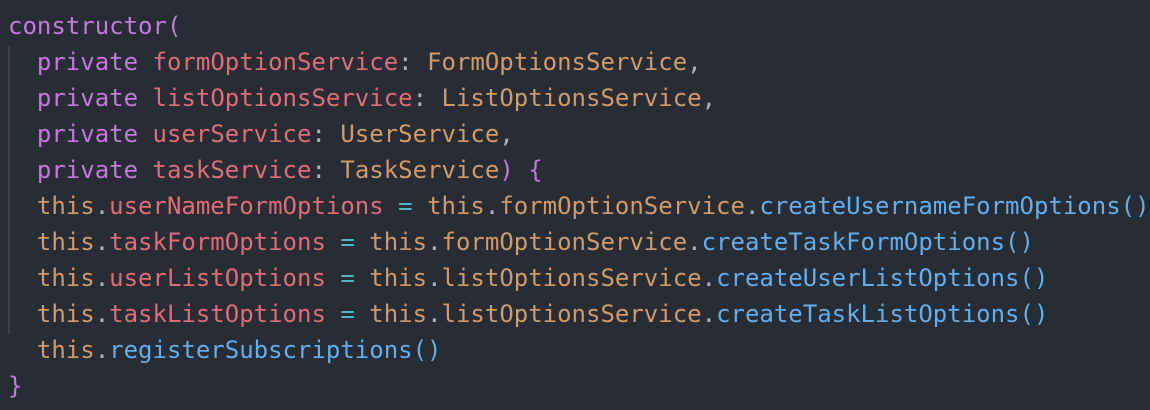 The width and height of the screenshot is (1150, 410). I want to click on code-token-kw: constructor(, so click(95, 26).